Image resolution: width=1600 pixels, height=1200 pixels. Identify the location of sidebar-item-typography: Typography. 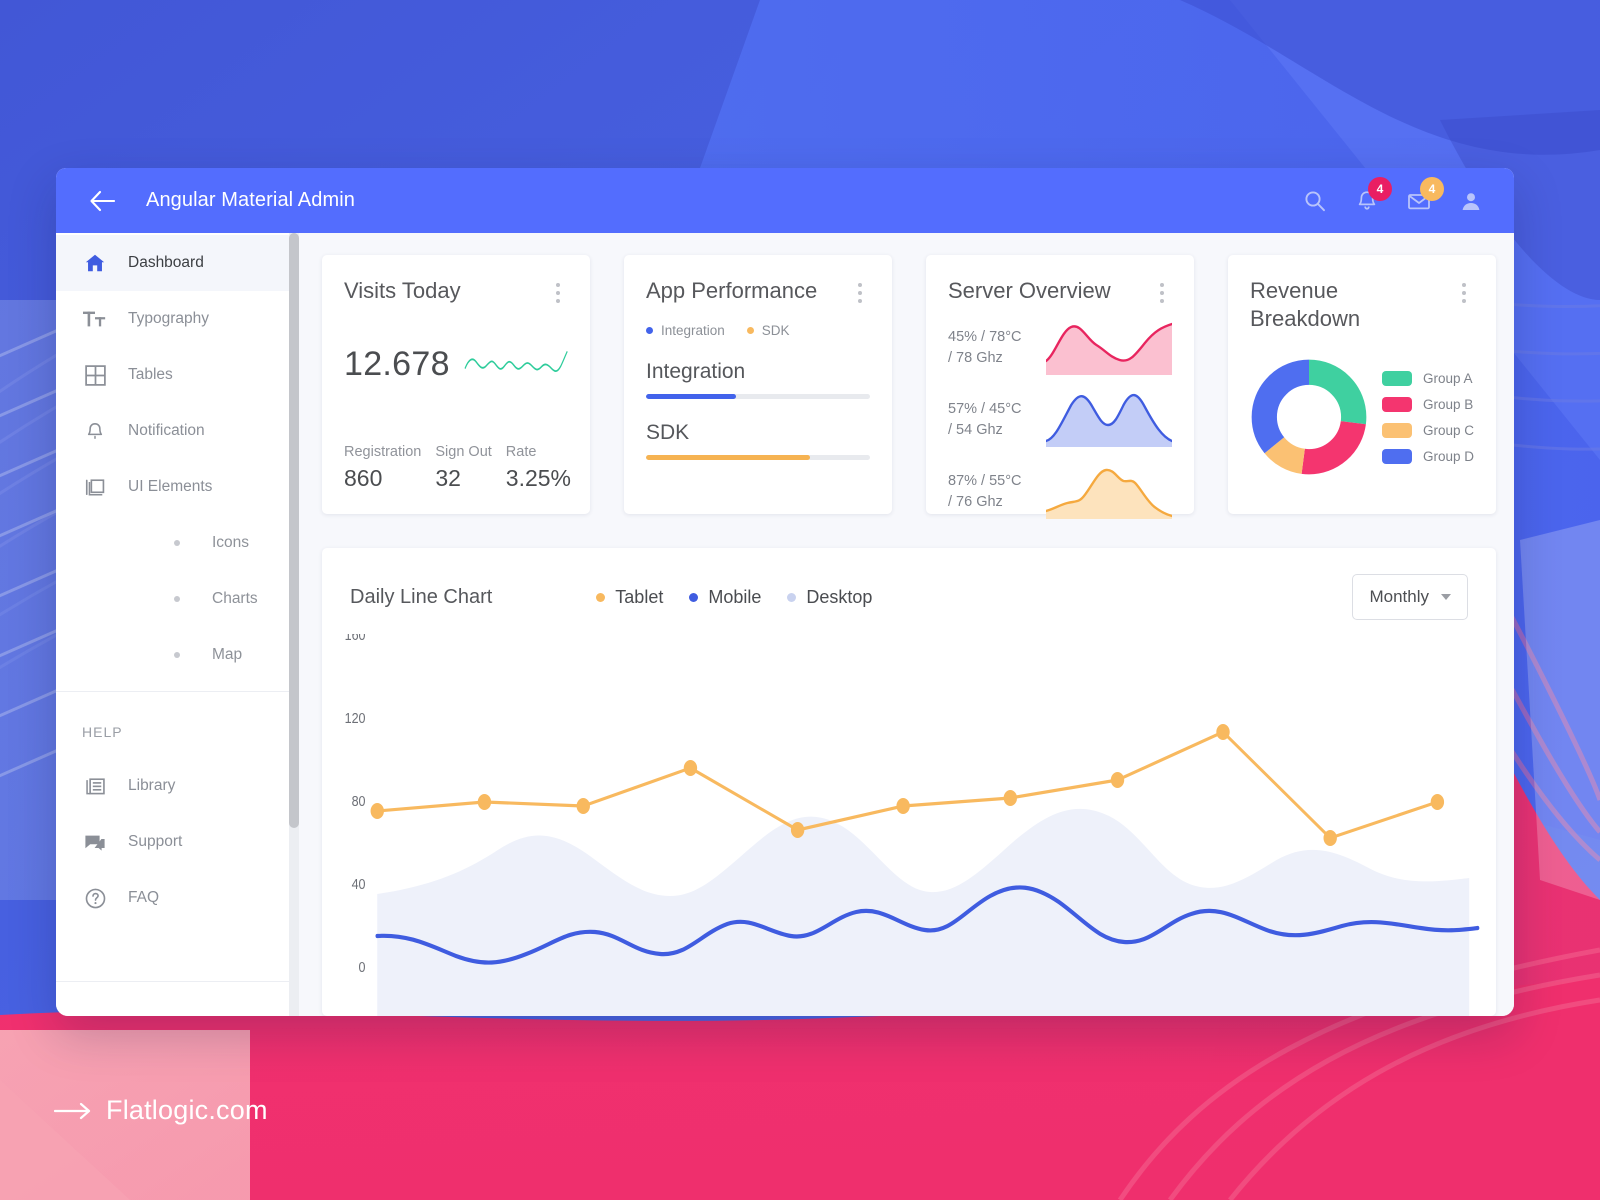
(174, 319).